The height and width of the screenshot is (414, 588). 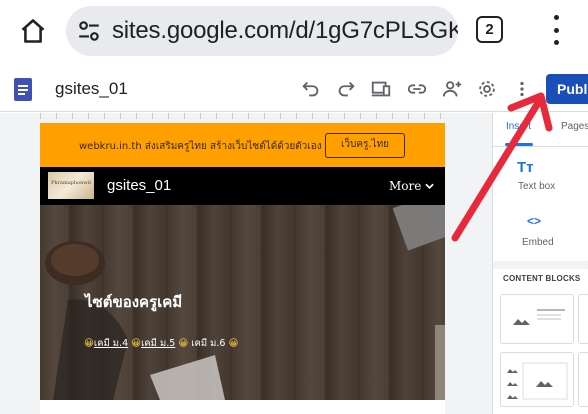 I want to click on settings-icon, so click(x=487, y=89).